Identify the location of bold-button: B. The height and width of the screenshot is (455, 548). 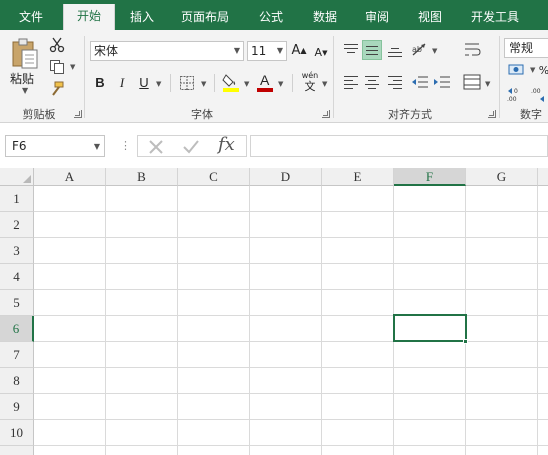
(100, 83).